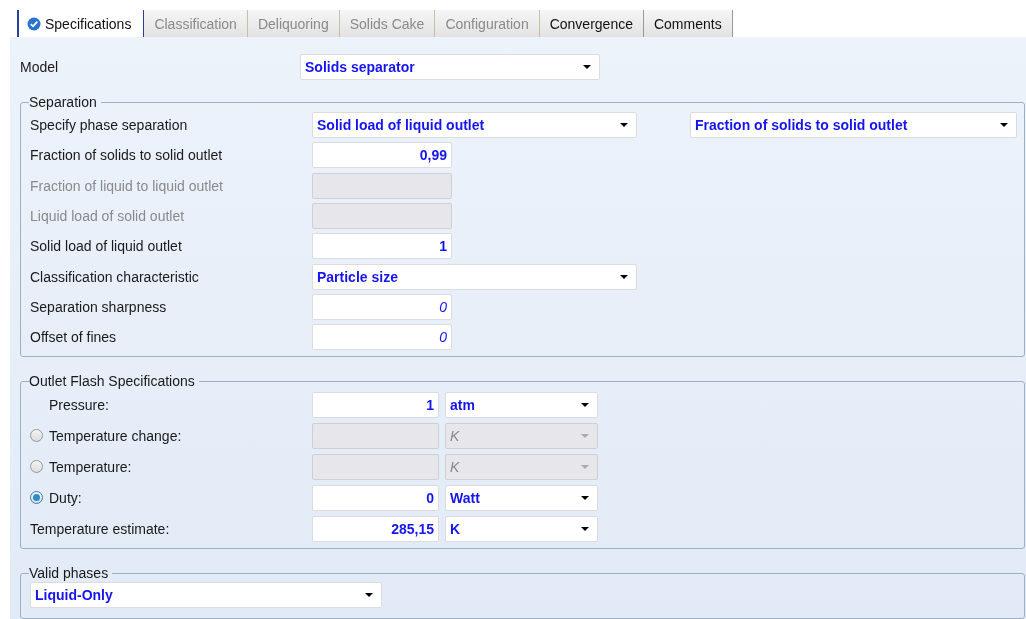  I want to click on unit-dropdown: atm, so click(521, 404).